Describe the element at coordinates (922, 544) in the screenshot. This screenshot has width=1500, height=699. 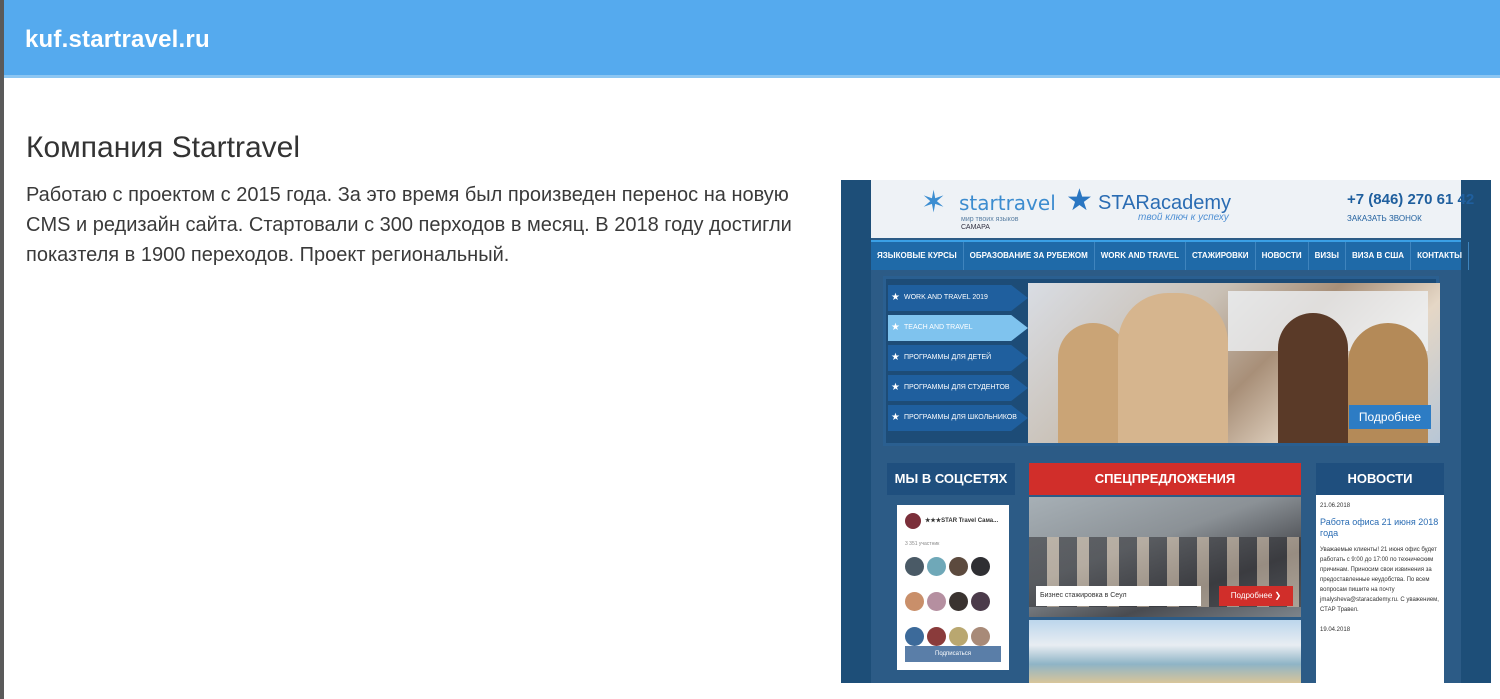
I see `member-count: 3 351 участник` at that location.